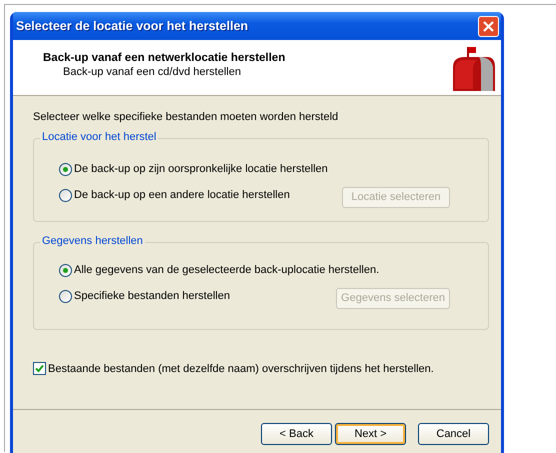 This screenshot has height=453, width=556. Describe the element at coordinates (193, 169) in the screenshot. I see `radio-option: De back-up op zijn oorspronkelijke locatie herstellen` at that location.